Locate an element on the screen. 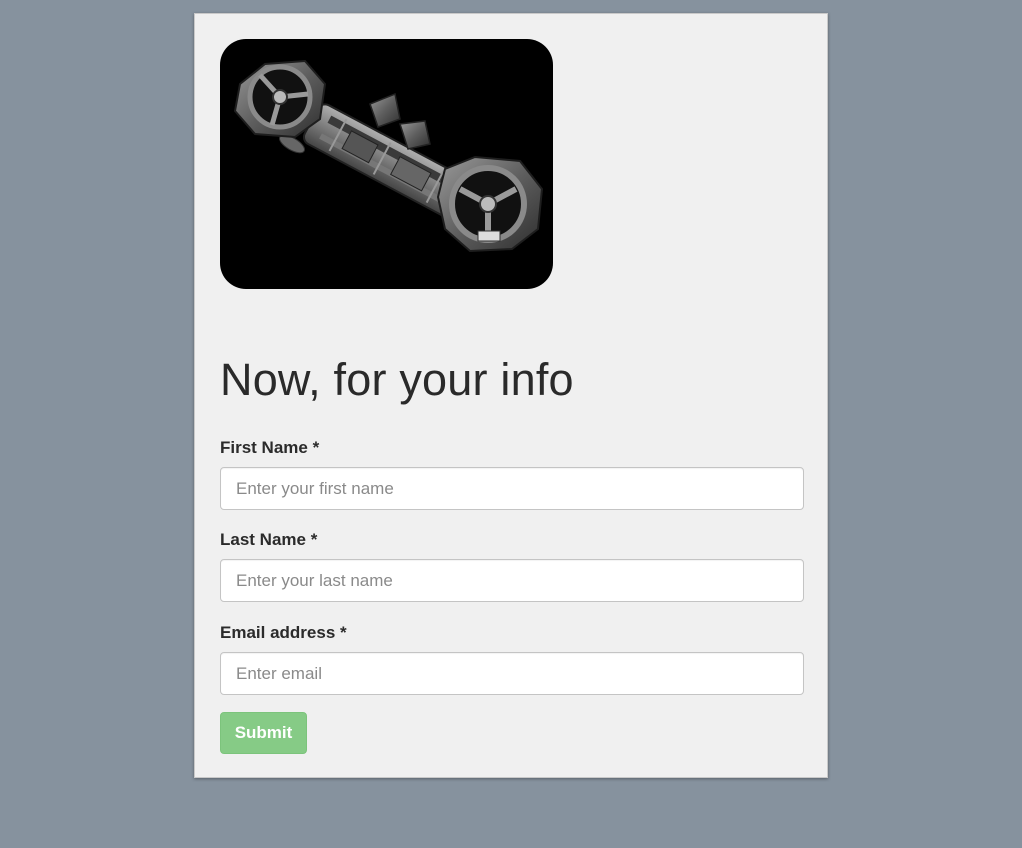  spaceship-illustration is located at coordinates (388, 156).